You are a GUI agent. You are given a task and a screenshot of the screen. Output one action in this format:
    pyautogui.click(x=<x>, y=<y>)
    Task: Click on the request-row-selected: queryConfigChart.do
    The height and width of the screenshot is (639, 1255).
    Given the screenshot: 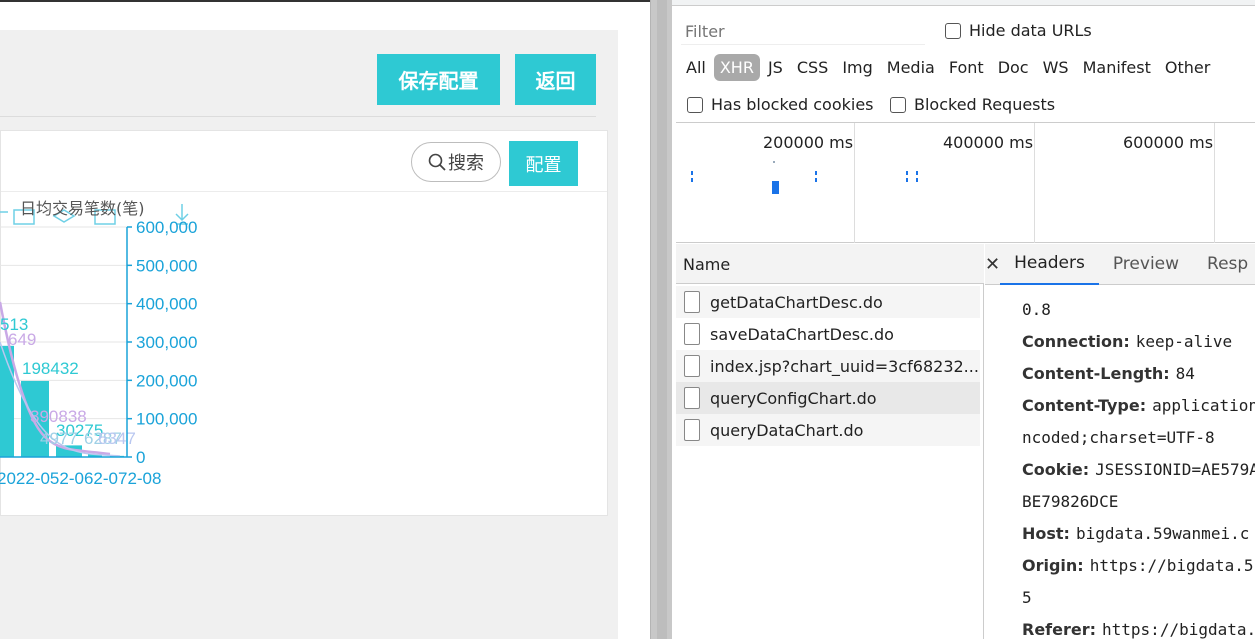 What is the action you would take?
    pyautogui.click(x=828, y=398)
    